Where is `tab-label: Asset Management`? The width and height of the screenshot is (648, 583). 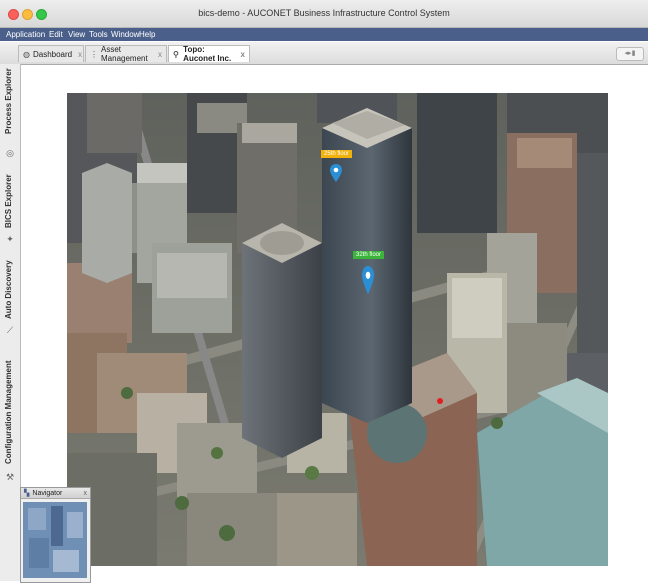
tab-label: Asset Management is located at coordinates (124, 54).